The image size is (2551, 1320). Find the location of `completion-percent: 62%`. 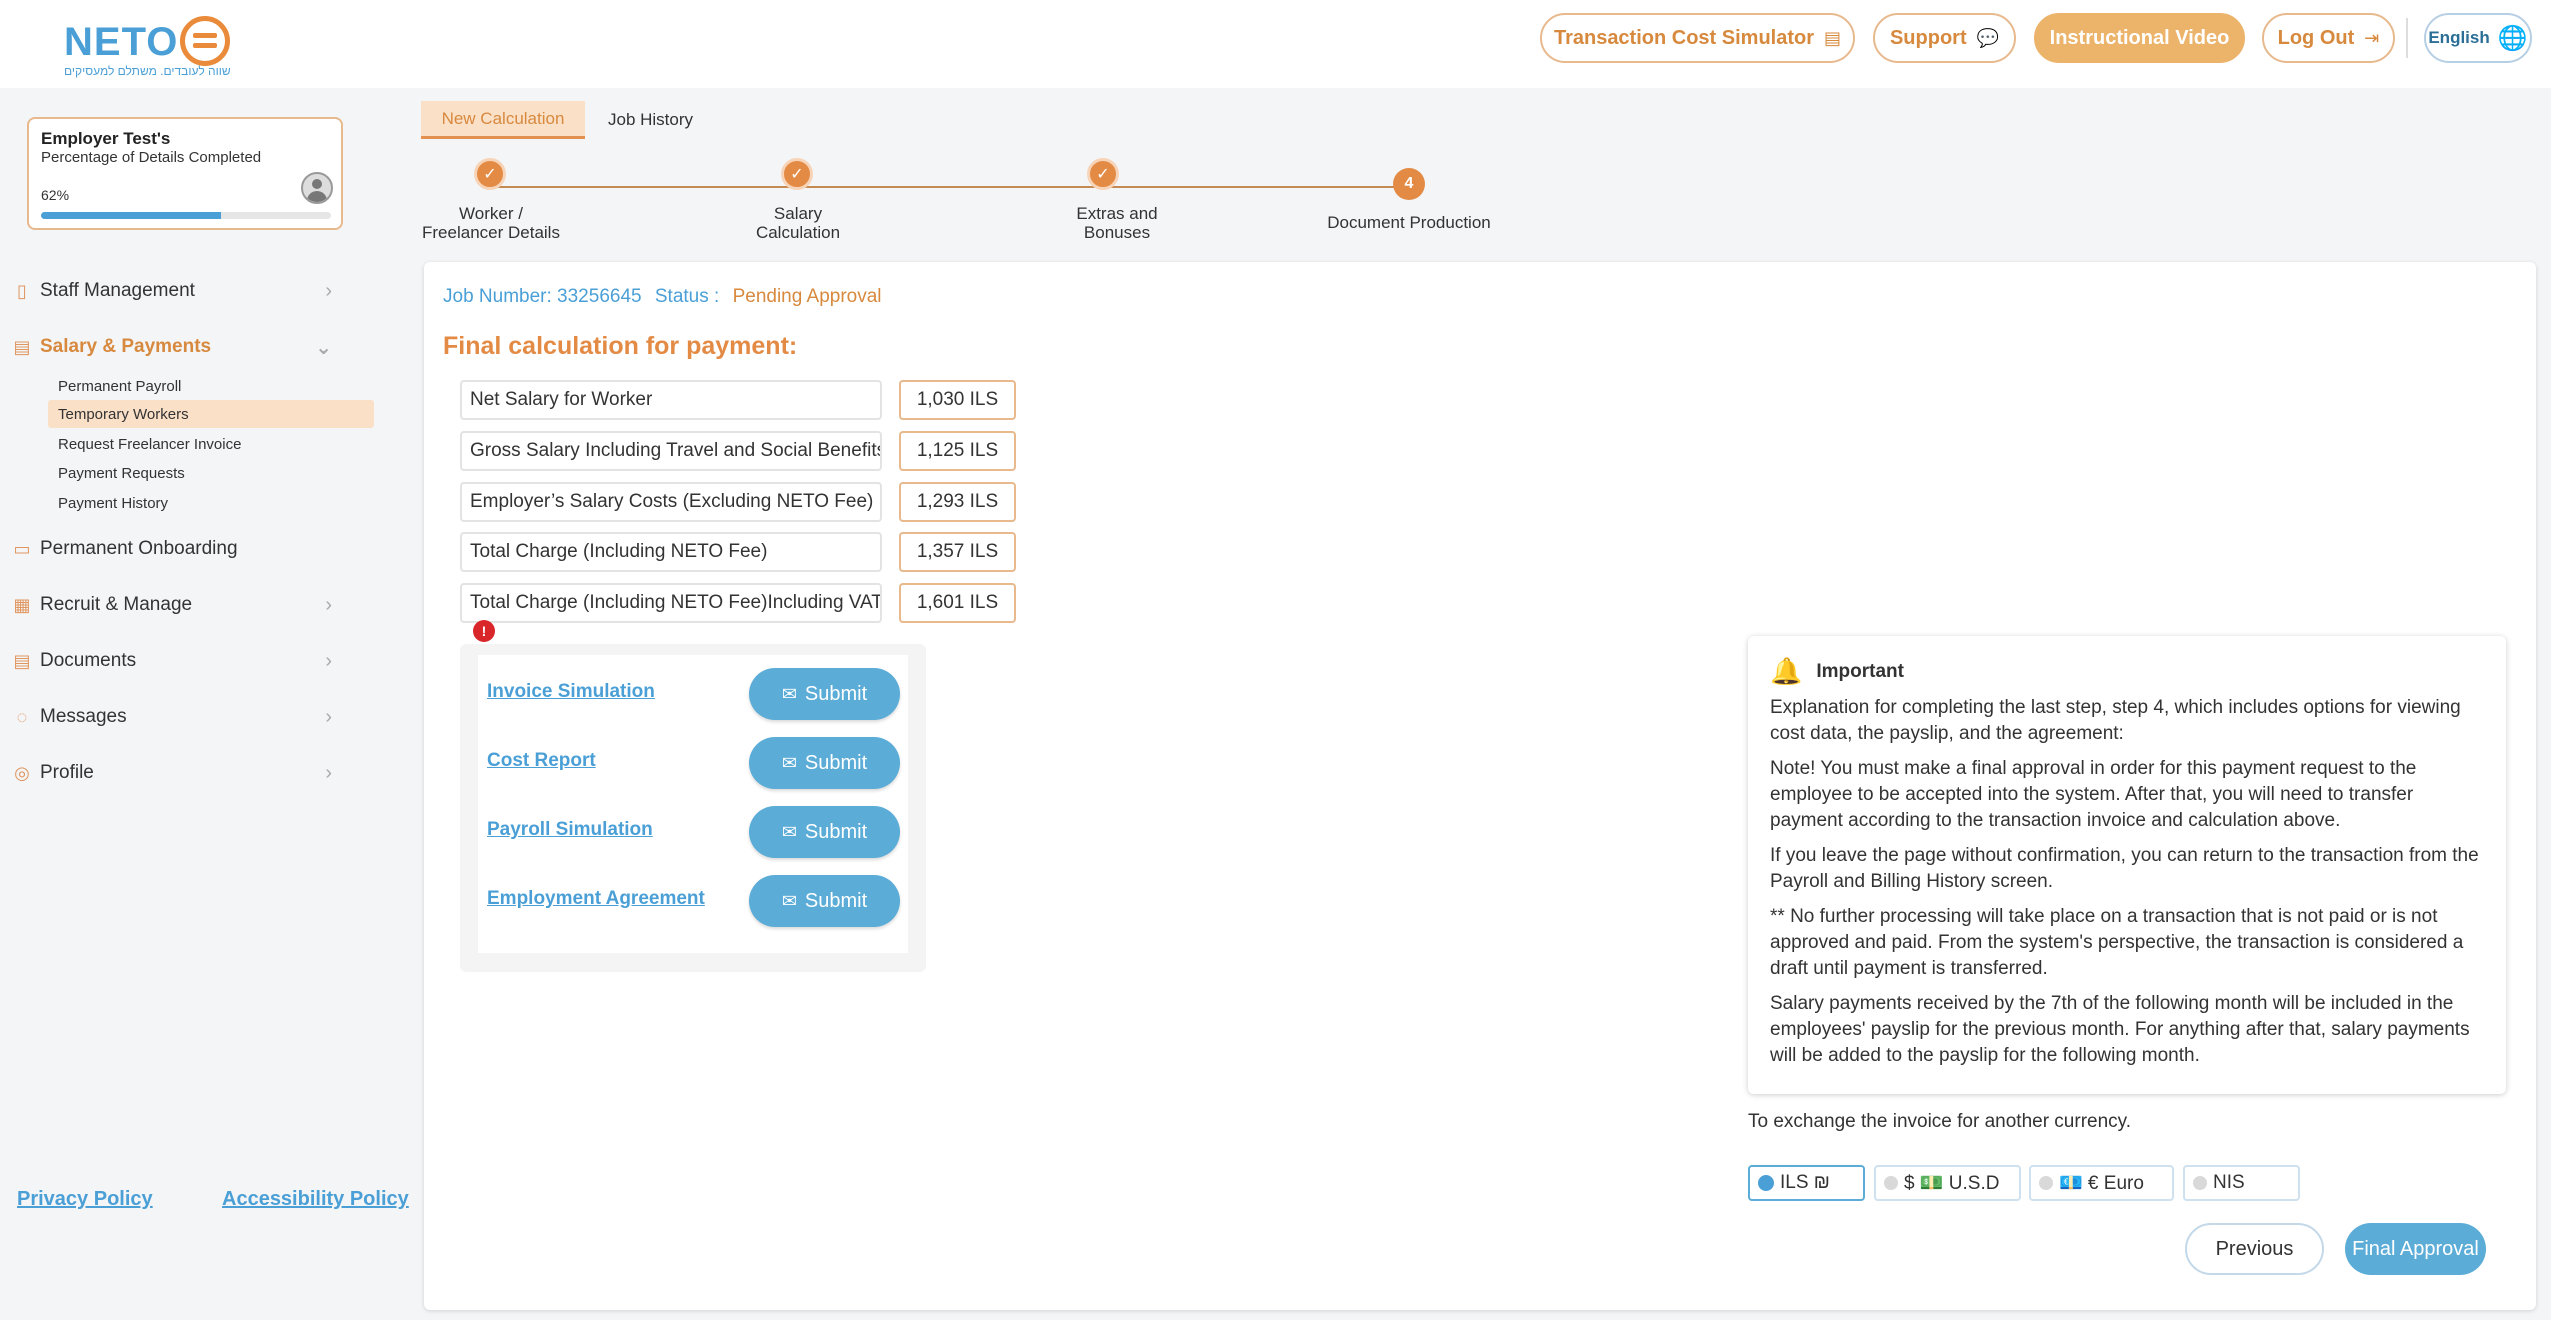

completion-percent: 62% is located at coordinates (55, 195).